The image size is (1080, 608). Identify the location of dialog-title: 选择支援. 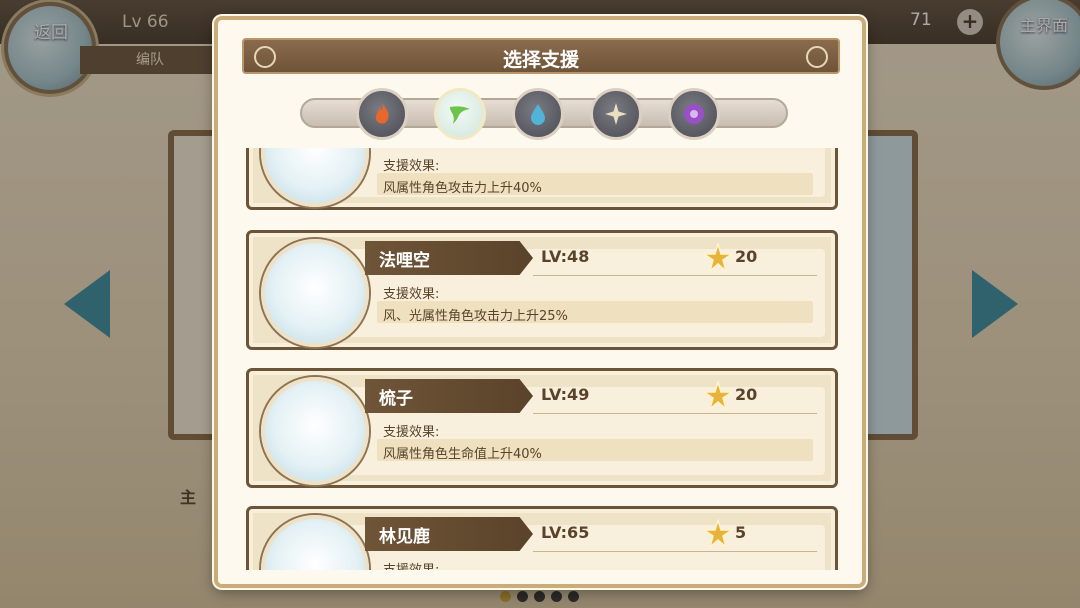
(540, 60).